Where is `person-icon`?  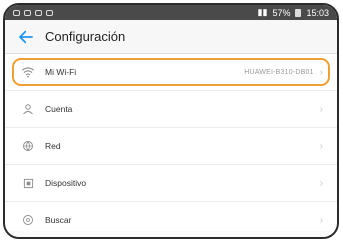
person-icon is located at coordinates (28, 109).